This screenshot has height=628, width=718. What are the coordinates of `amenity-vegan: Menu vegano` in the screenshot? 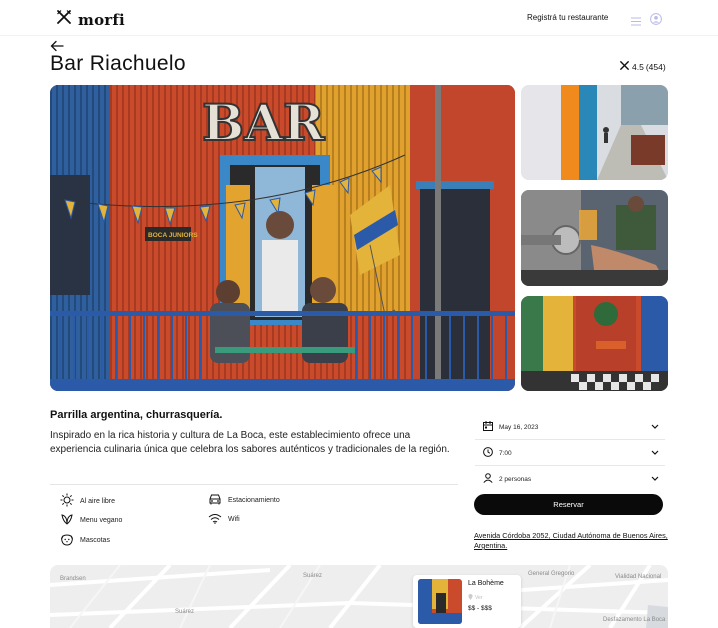 It's located at (91, 520).